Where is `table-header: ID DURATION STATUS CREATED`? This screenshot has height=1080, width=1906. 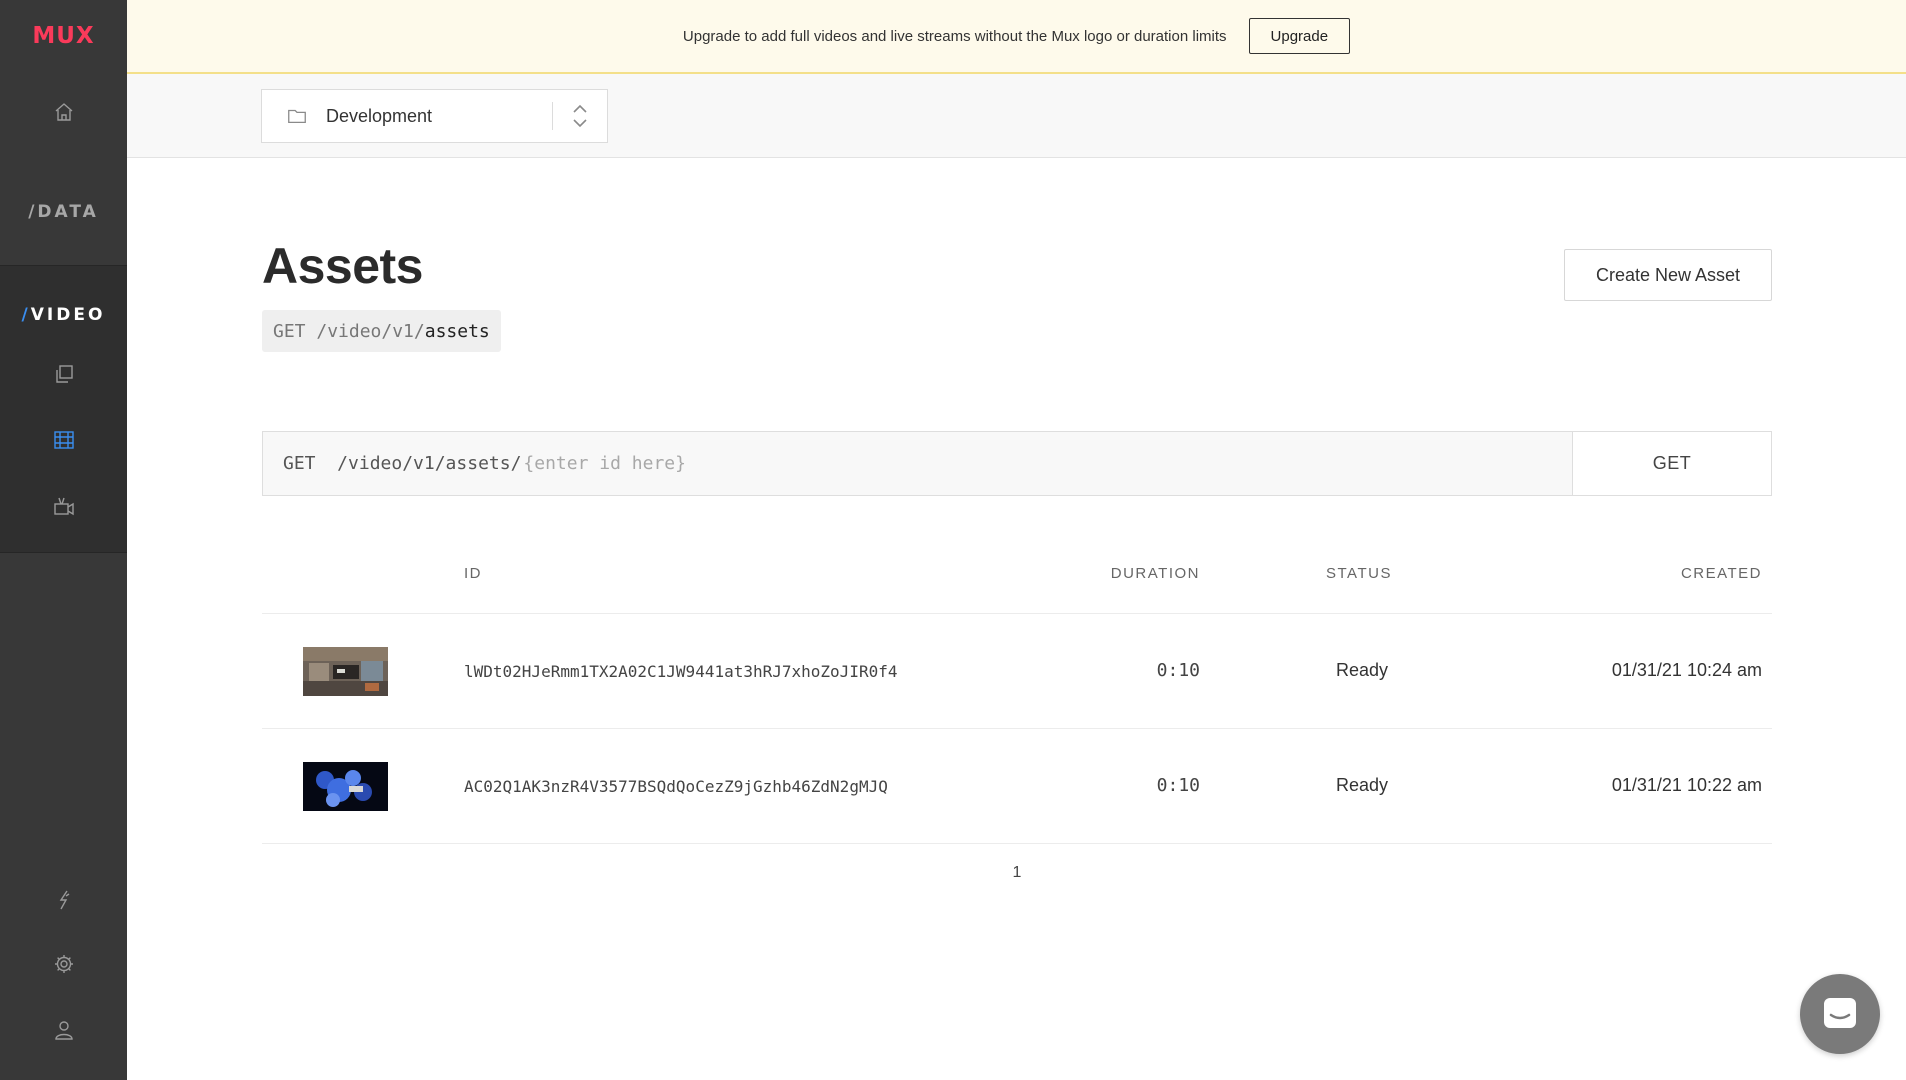
table-header: ID DURATION STATUS CREATED is located at coordinates (1017, 577).